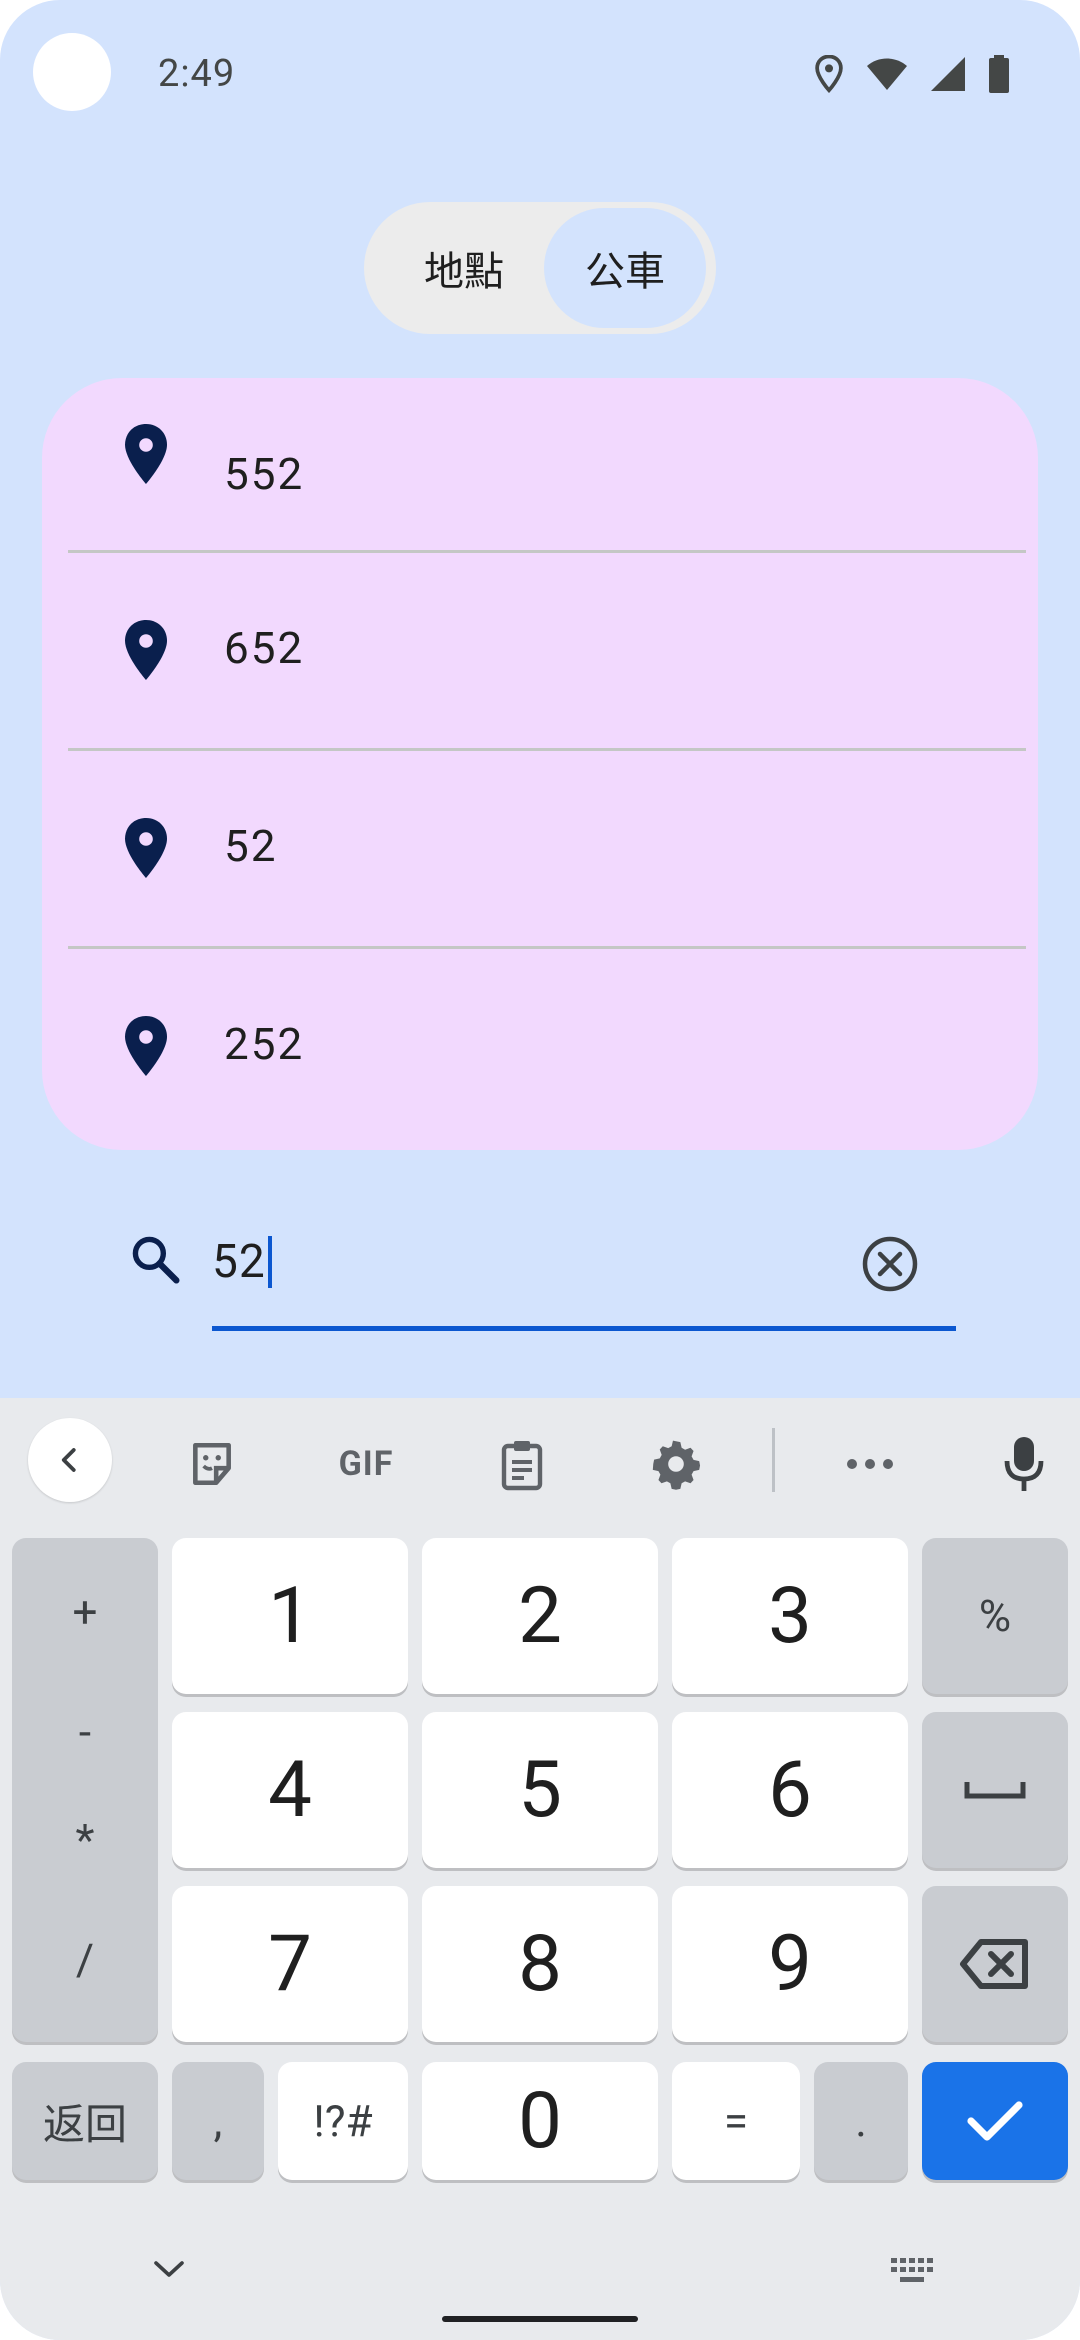 The image size is (1080, 2340). Describe the element at coordinates (290, 1616) in the screenshot. I see `key-1: 1` at that location.